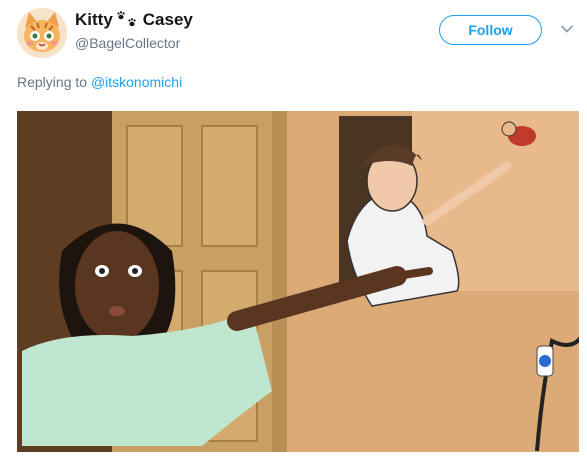 This screenshot has height=456, width=587. Describe the element at coordinates (567, 29) in the screenshot. I see `chevron-down-icon` at that location.